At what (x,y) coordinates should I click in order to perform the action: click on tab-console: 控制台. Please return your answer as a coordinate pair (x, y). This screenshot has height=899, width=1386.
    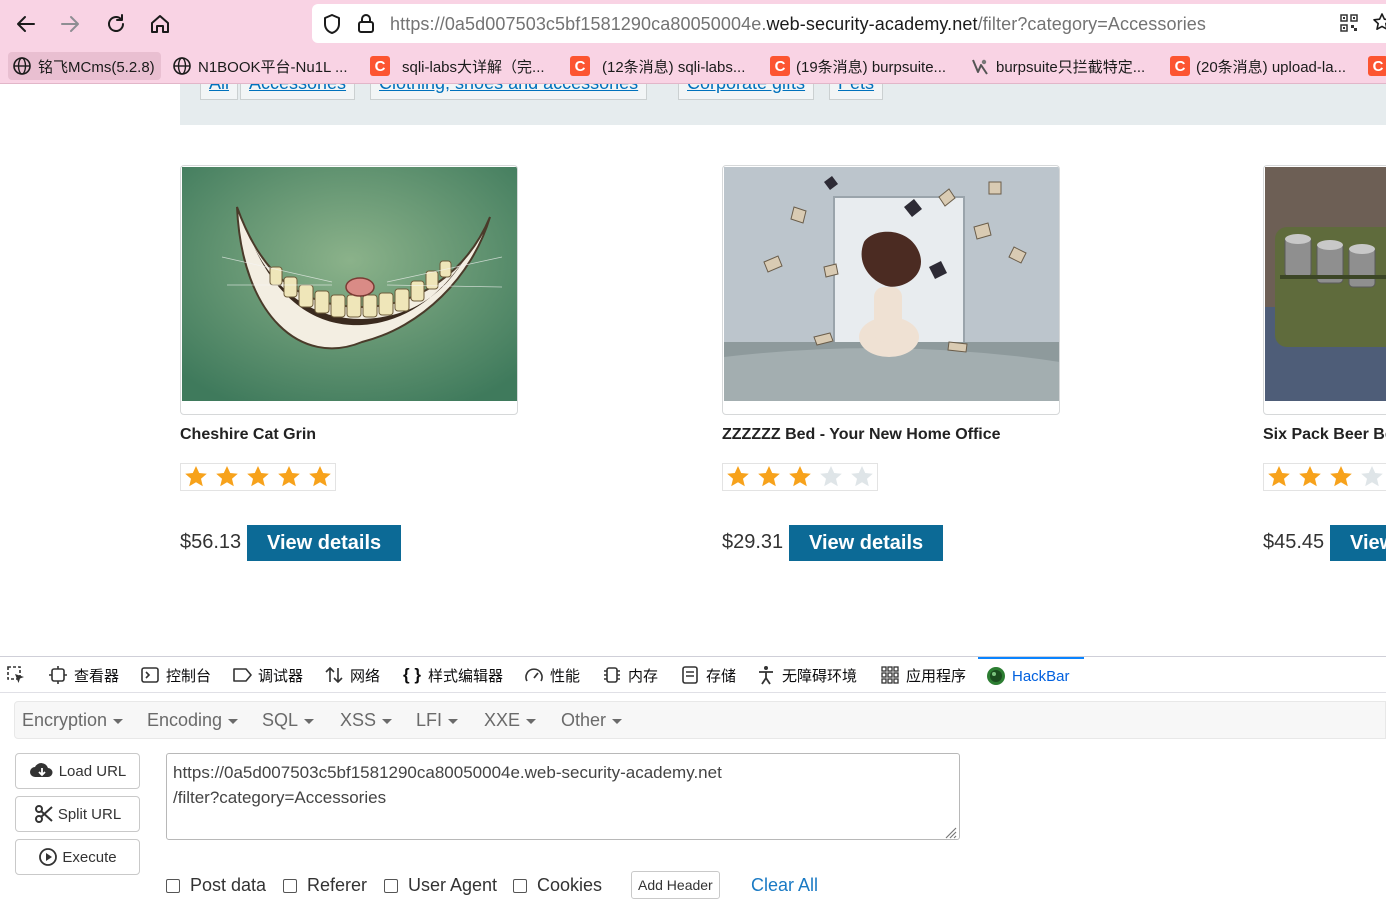
    Looking at the image, I should click on (175, 675).